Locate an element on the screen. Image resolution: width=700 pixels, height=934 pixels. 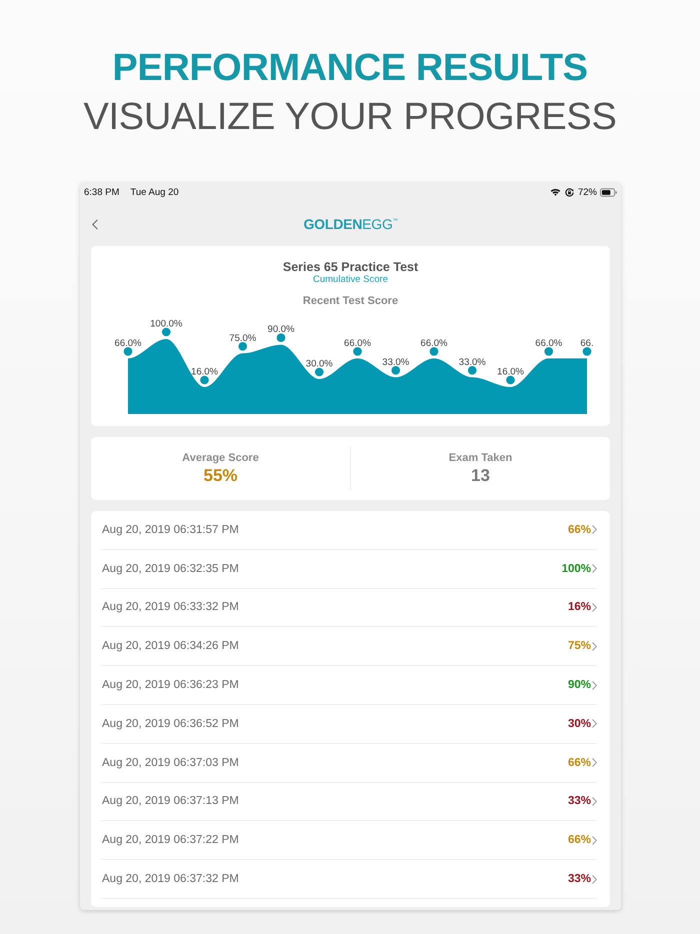
result-date: Aug 20, 2019 06:32:35 PM is located at coordinates (171, 568).